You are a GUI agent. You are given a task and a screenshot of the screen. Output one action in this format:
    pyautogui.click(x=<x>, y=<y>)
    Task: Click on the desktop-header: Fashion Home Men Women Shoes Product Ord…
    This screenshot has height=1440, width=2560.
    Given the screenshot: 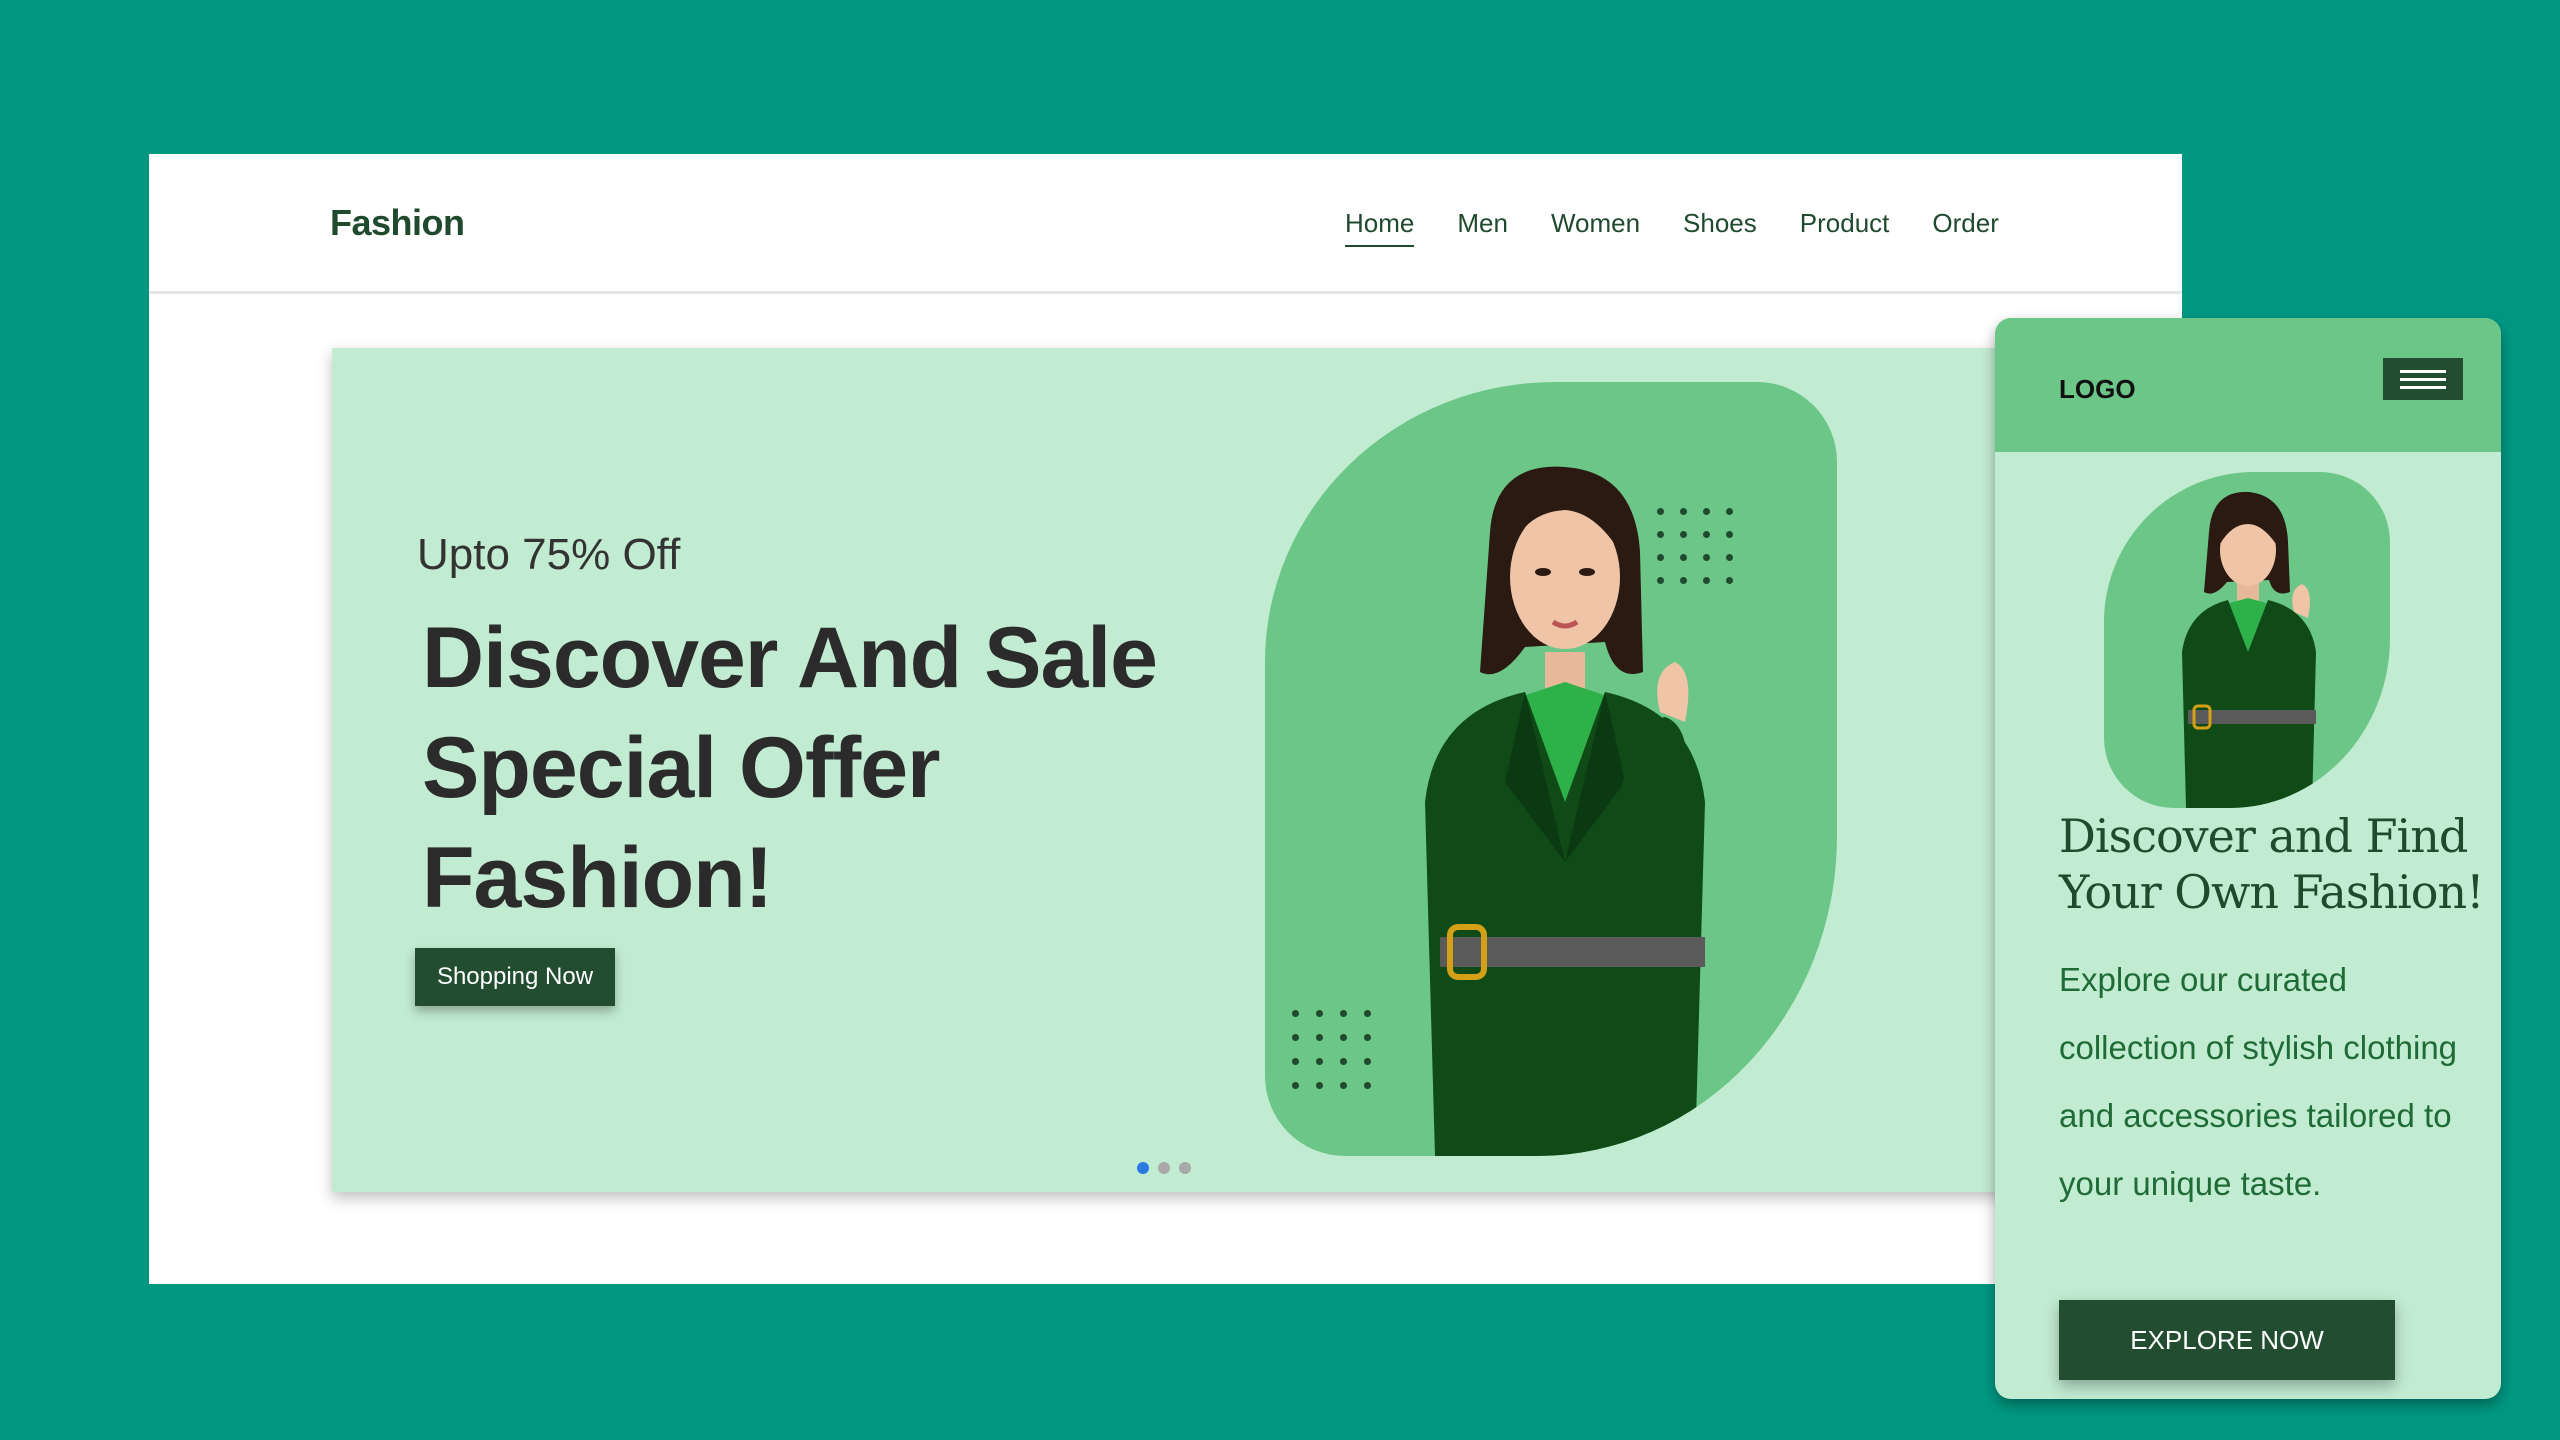 What is the action you would take?
    pyautogui.click(x=1165, y=224)
    